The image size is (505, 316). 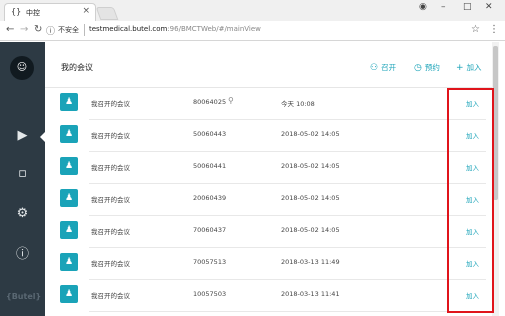 What do you see at coordinates (210, 134) in the screenshot?
I see `meeting-number: 50060443` at bounding box center [210, 134].